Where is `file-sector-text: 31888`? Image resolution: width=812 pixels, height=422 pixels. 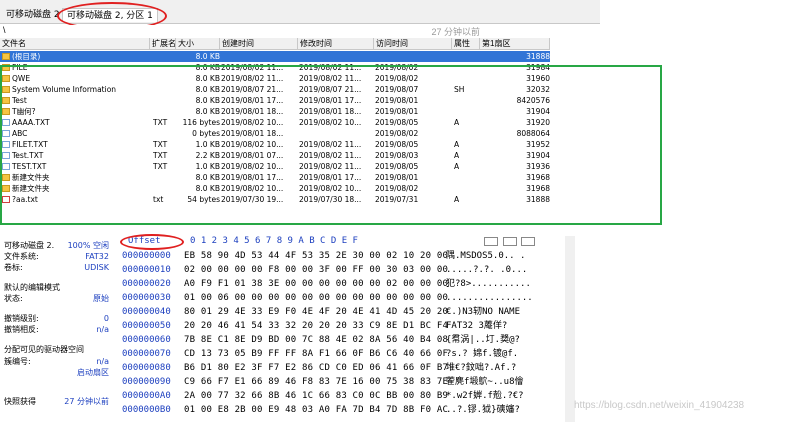
file-sector-text: 31888 is located at coordinates (538, 56).